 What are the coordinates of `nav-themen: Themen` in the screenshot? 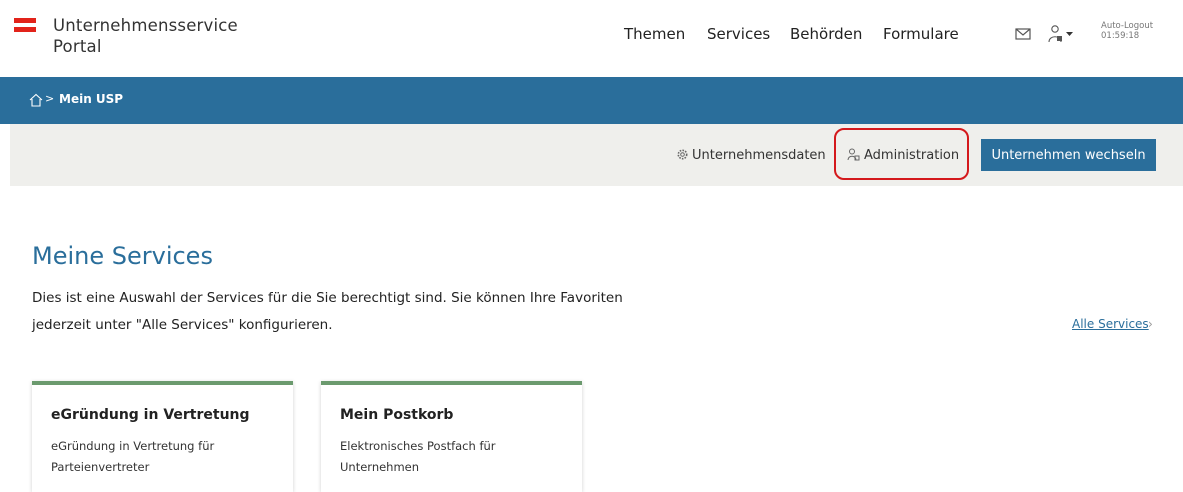 It's located at (654, 34).